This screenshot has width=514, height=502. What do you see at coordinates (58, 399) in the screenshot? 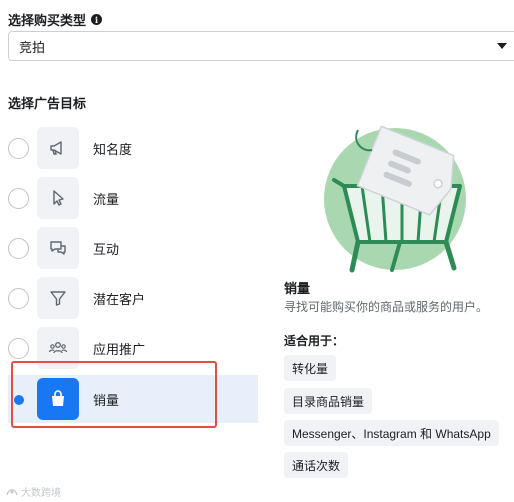
I see `shopping-bag-icon` at bounding box center [58, 399].